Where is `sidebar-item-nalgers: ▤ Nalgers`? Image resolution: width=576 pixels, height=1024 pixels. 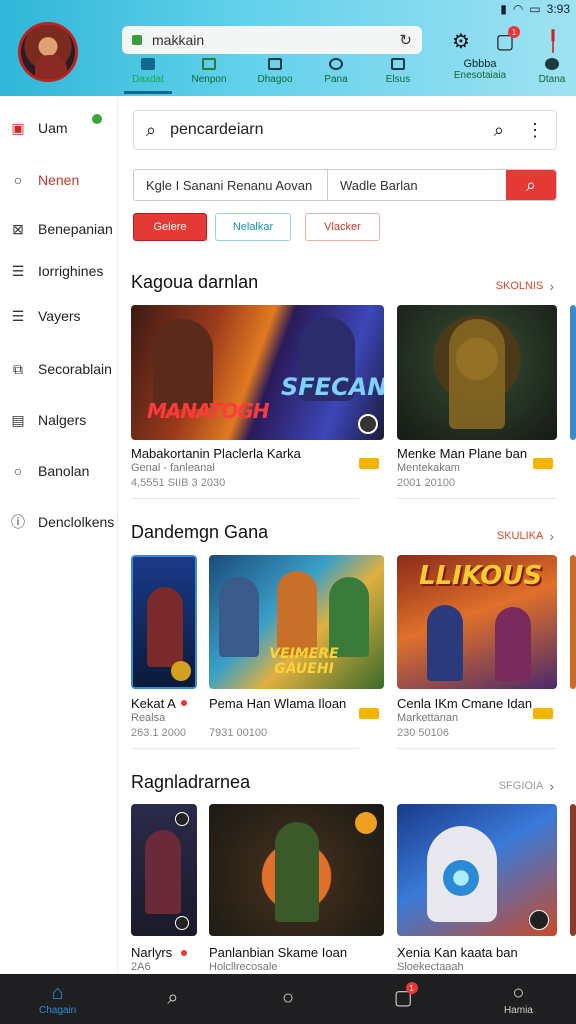 sidebar-item-nalgers: ▤ Nalgers is located at coordinates (64, 420).